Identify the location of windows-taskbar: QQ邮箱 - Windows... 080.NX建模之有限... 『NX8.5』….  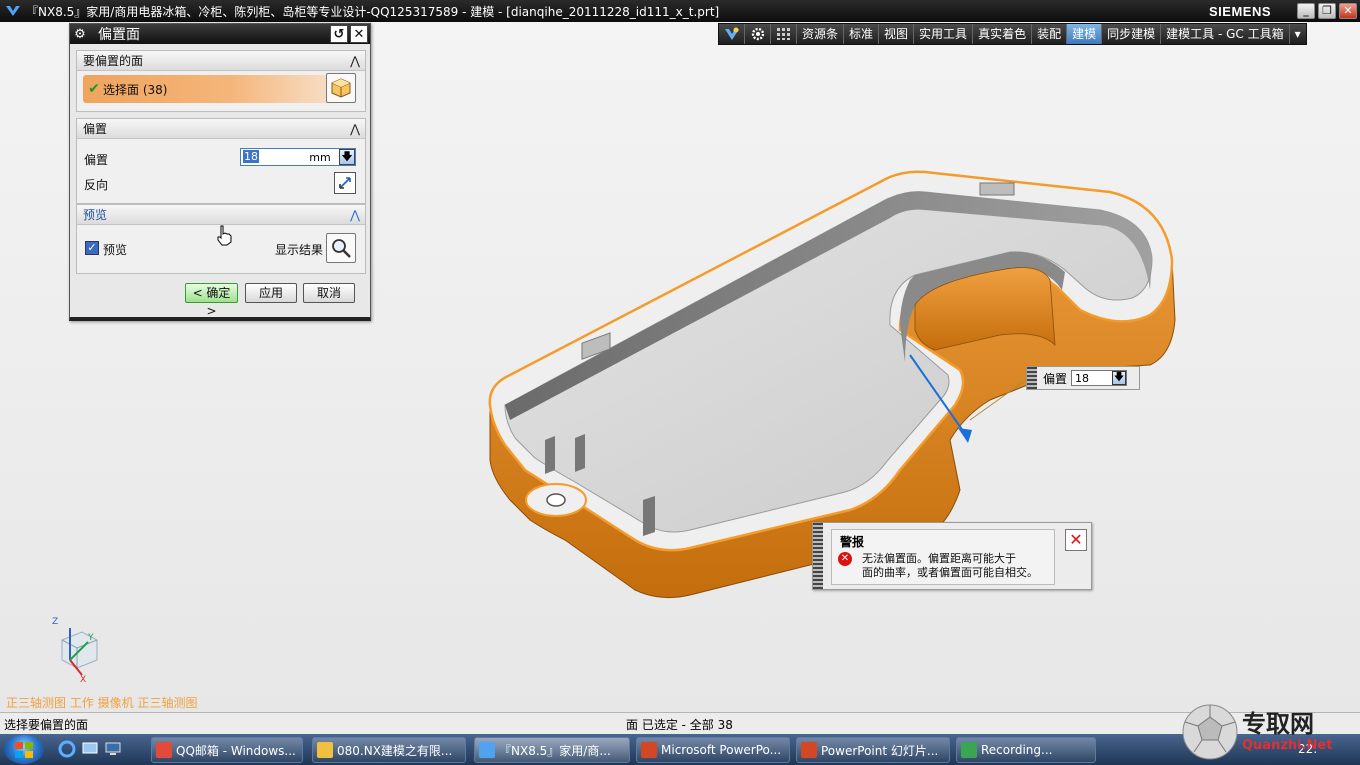
(680, 749).